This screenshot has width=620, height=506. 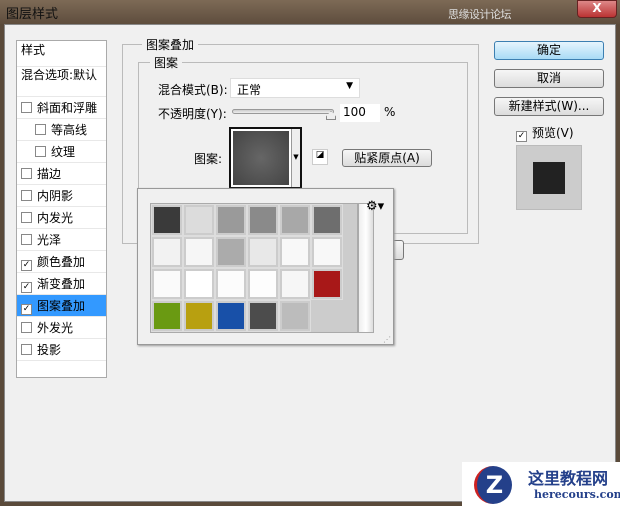 What do you see at coordinates (49, 174) in the screenshot?
I see `style-item-label: 描边` at bounding box center [49, 174].